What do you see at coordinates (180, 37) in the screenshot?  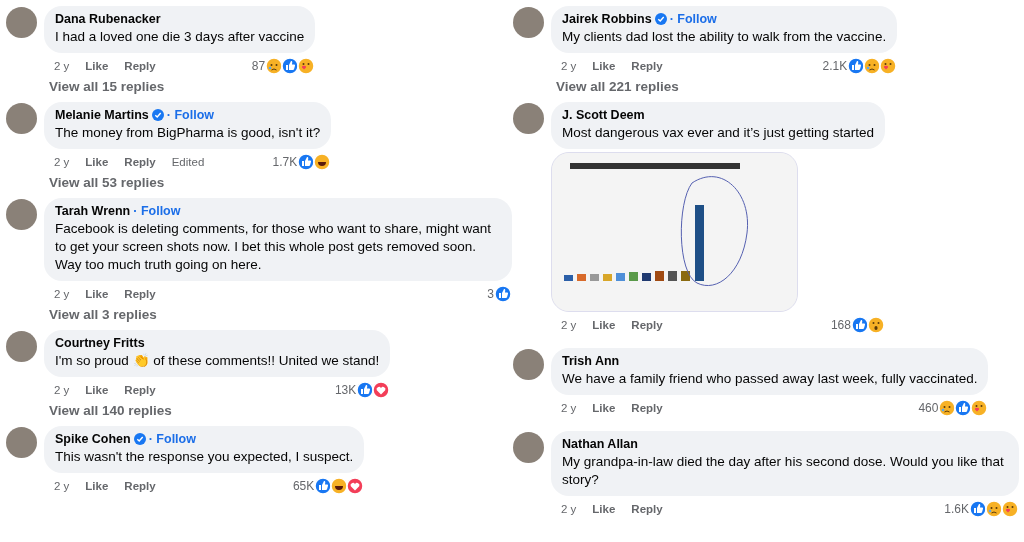 I see `comment-text: I had a loved one die 3 days after vaccine` at bounding box center [180, 37].